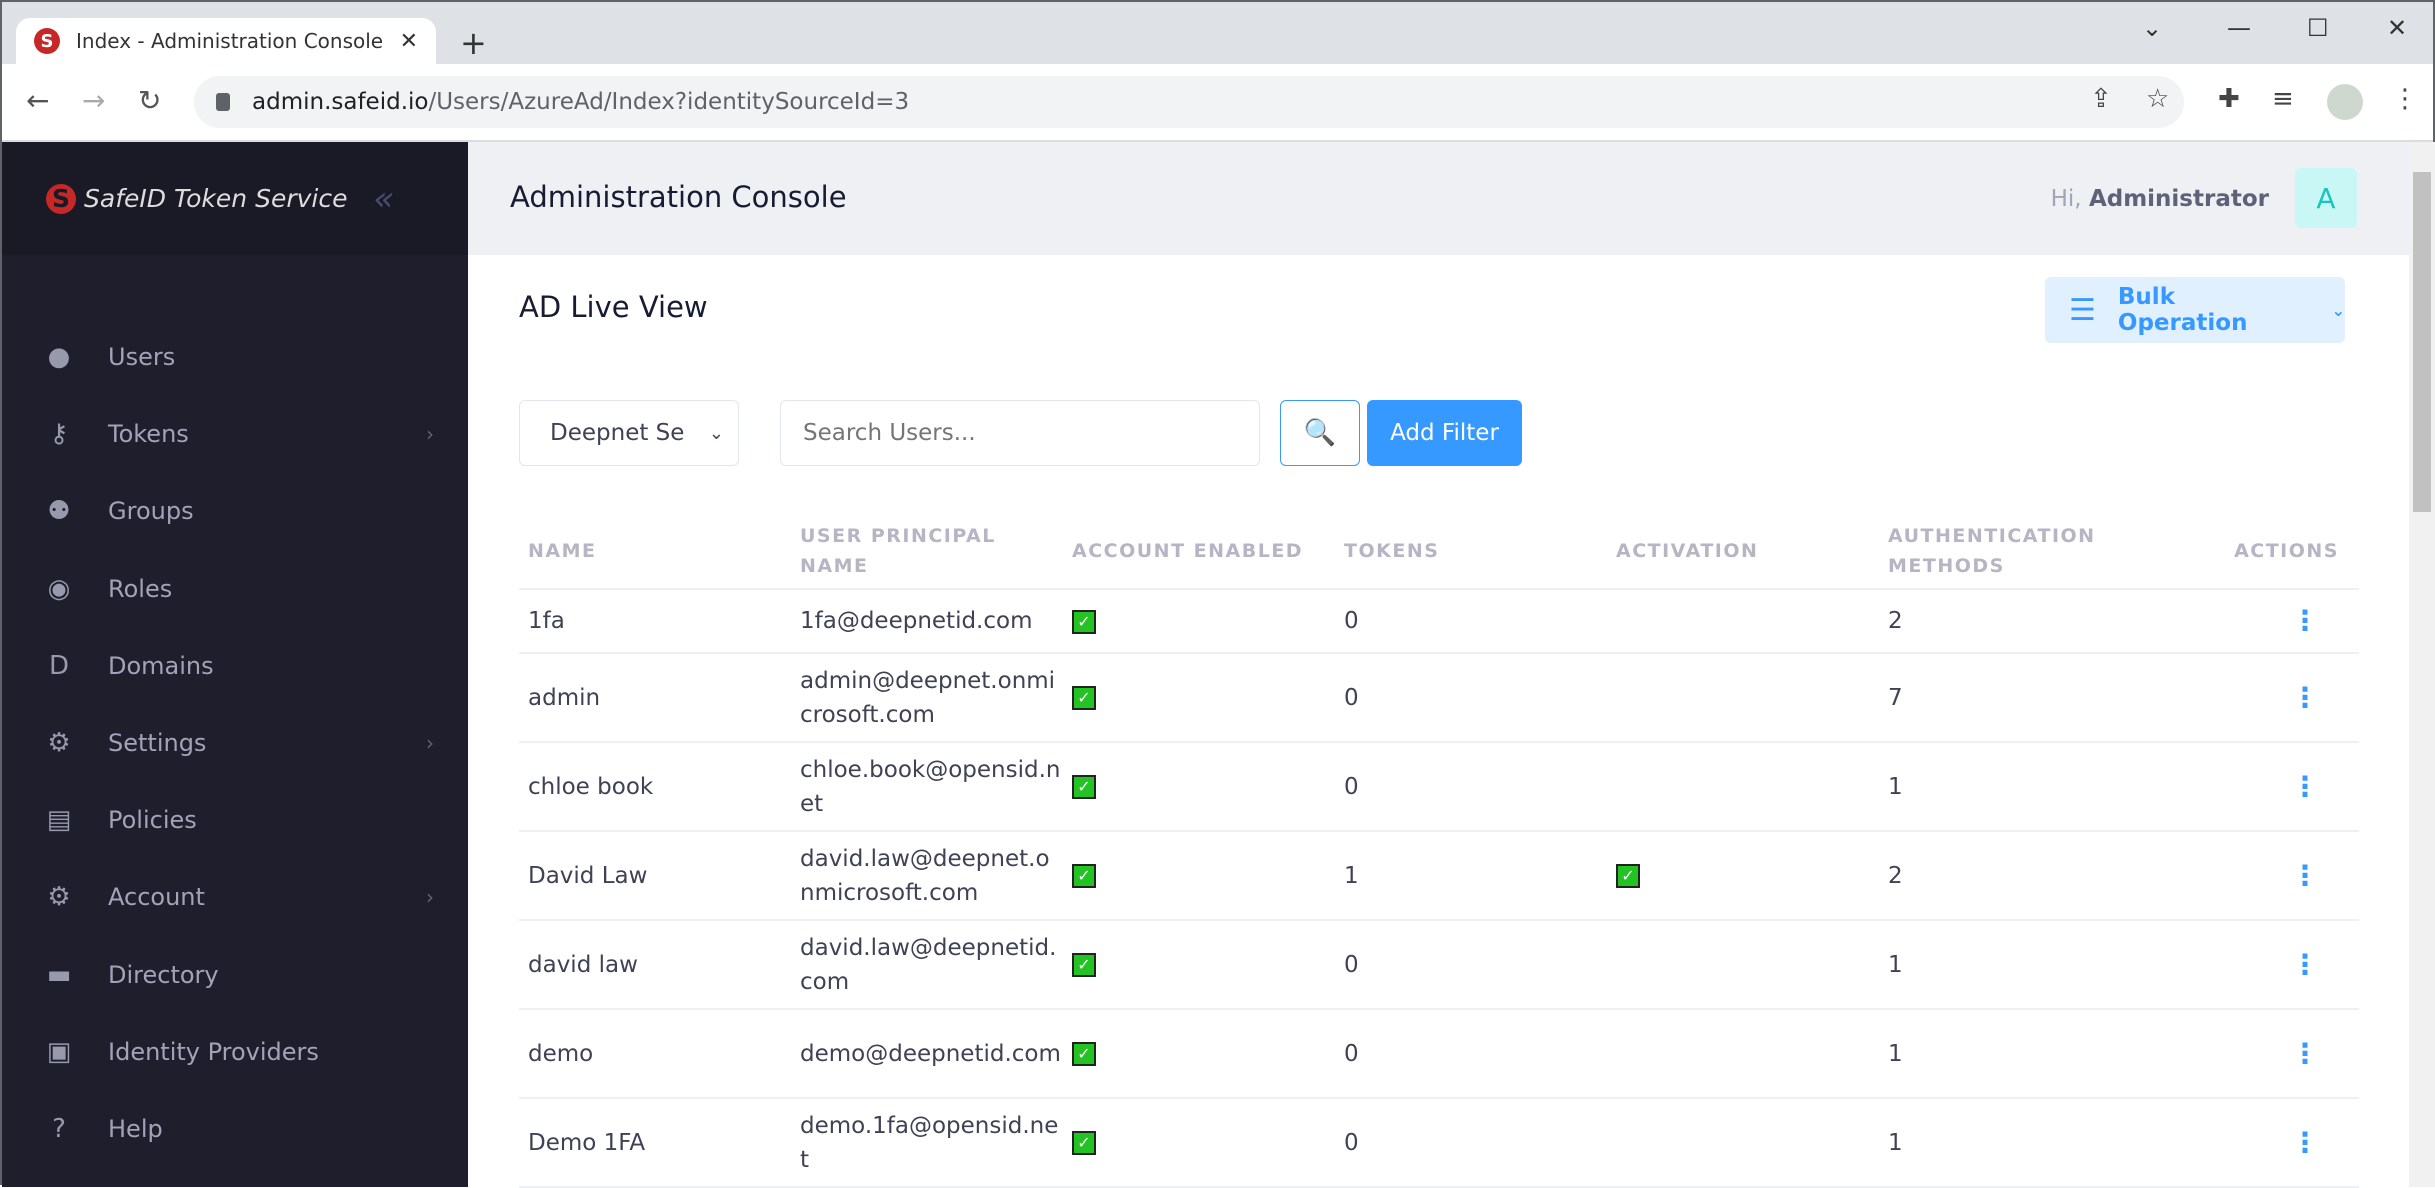 The width and height of the screenshot is (2435, 1188). Describe the element at coordinates (655, 621) in the screenshot. I see `user-name: 1fa` at that location.